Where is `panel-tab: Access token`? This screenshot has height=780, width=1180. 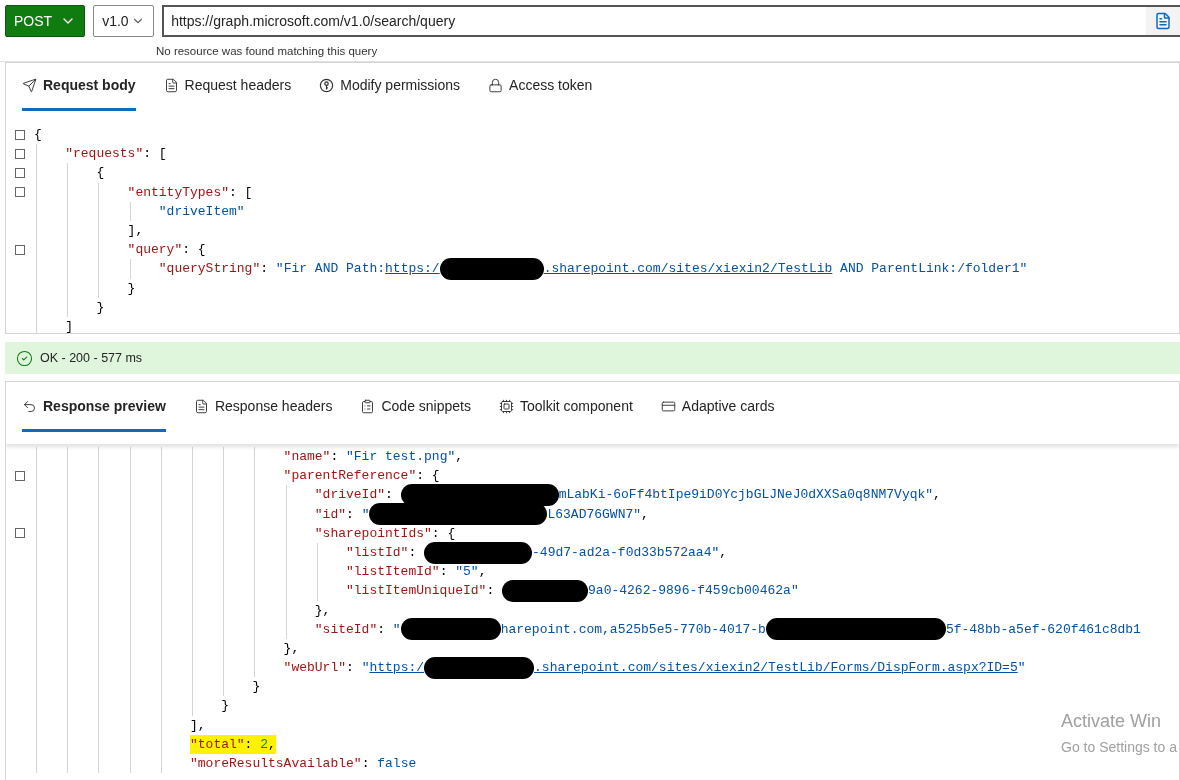
panel-tab: Access token is located at coordinates (540, 87).